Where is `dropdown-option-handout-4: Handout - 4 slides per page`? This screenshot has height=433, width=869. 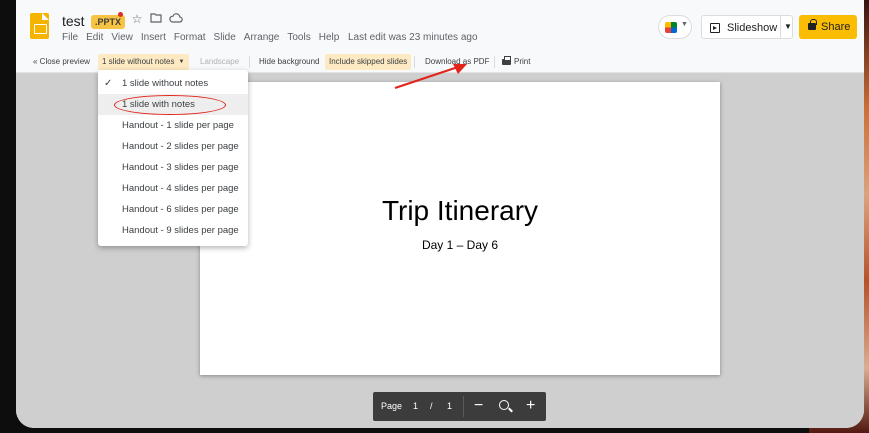
dropdown-option-handout-4: Handout - 4 slides per page is located at coordinates (173, 188).